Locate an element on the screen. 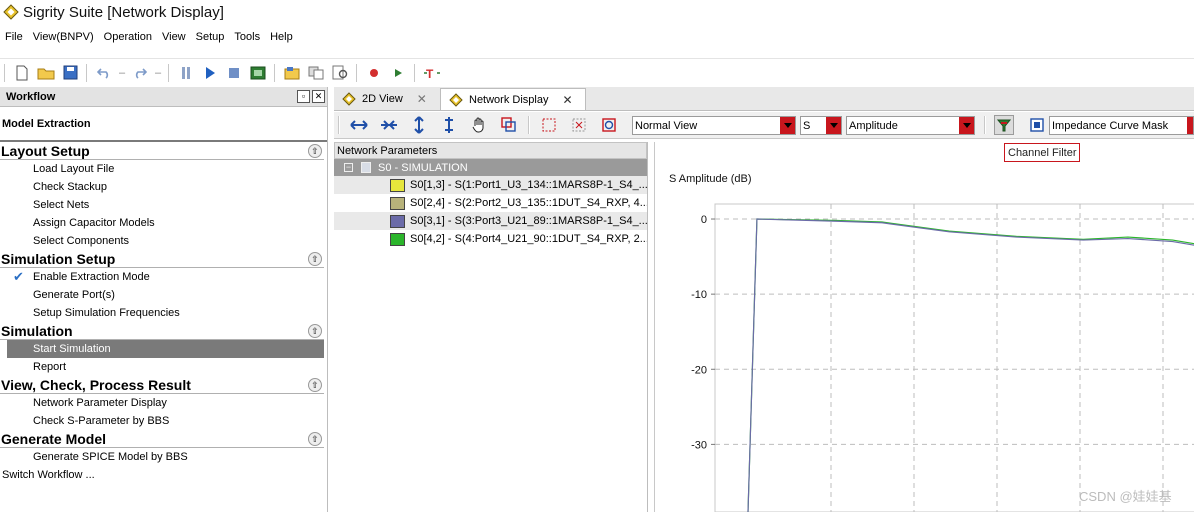  workflow-step: Generate Port(s) is located at coordinates (162, 295).